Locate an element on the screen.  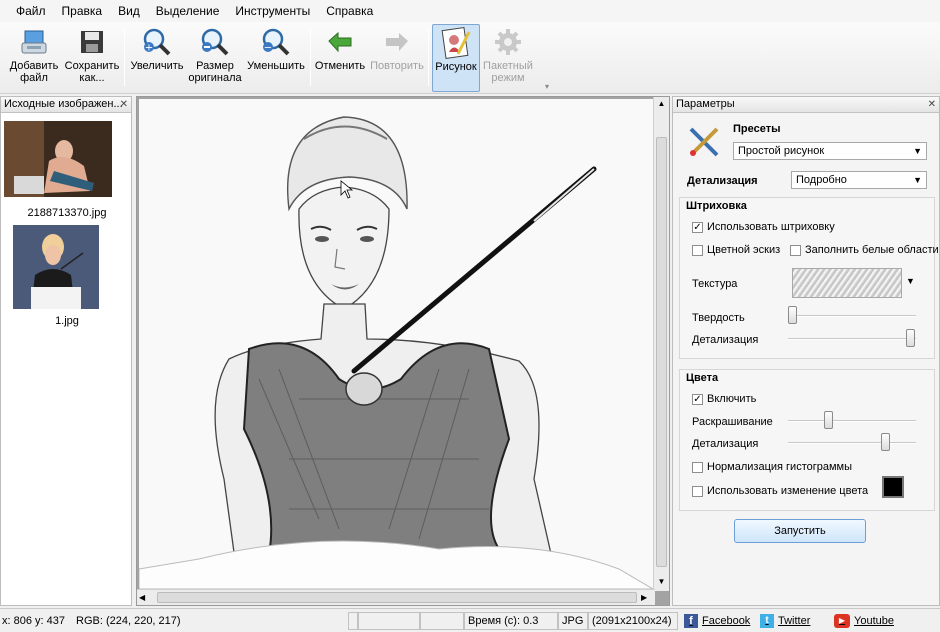
undo-label: Отменить is located at coordinates (340, 66).